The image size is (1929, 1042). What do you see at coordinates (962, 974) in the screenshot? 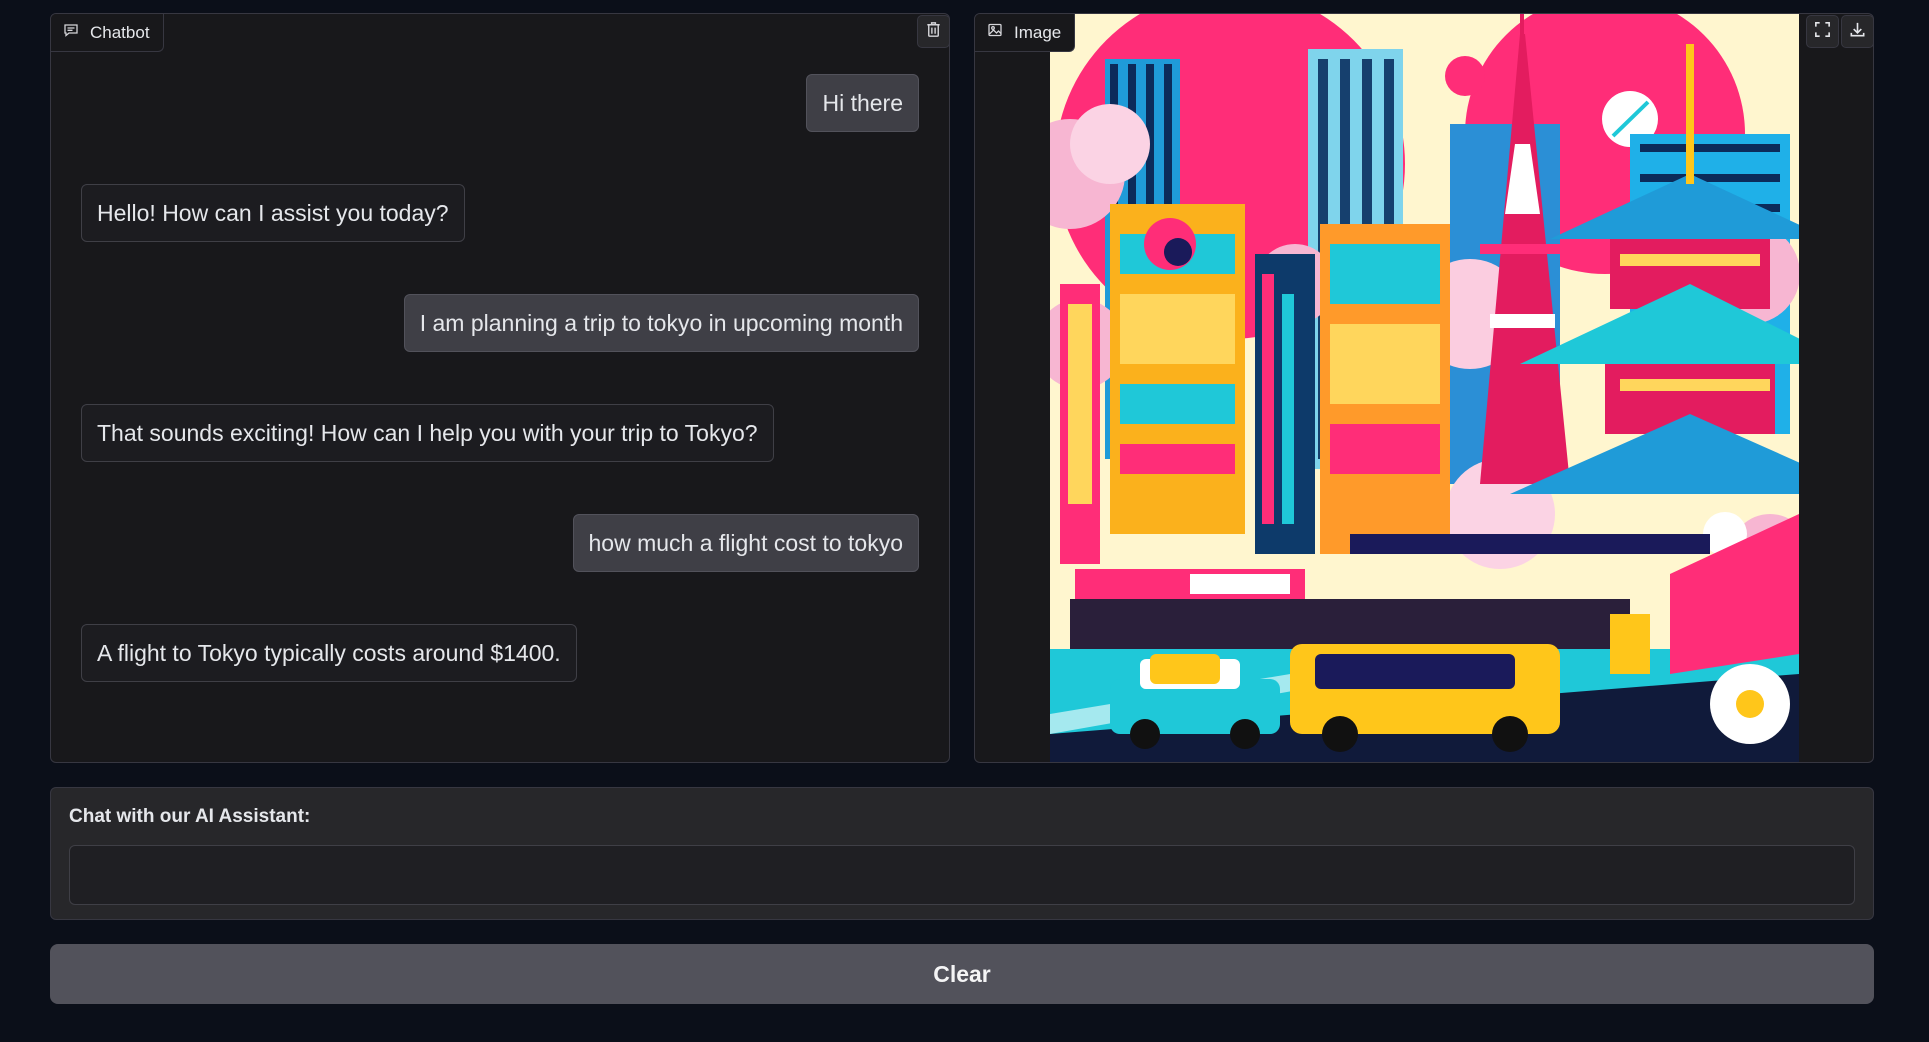
I see `clear-button: Clear` at bounding box center [962, 974].